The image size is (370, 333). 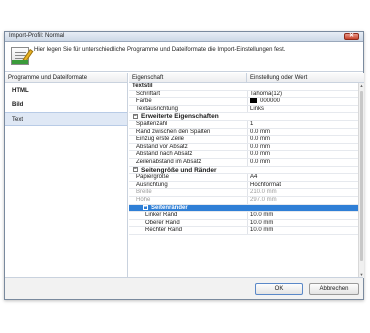 I want to click on property-name: Ausrichtung, so click(x=152, y=184).